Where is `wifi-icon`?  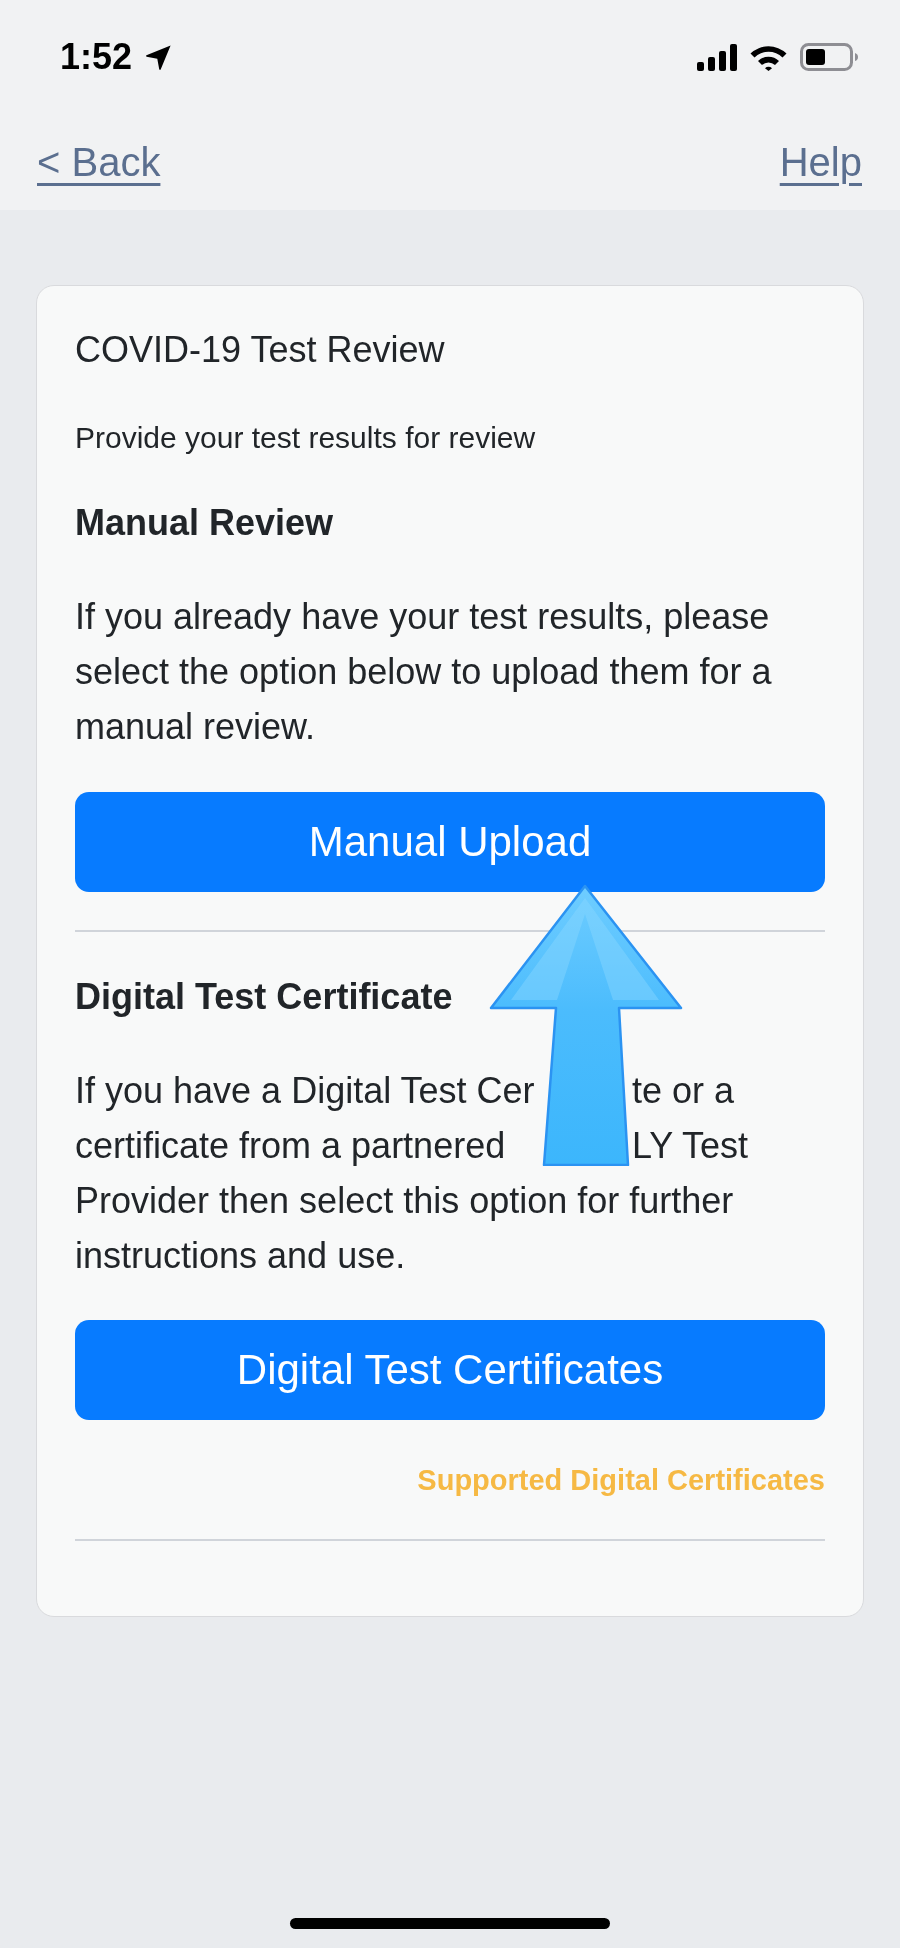 wifi-icon is located at coordinates (768, 57).